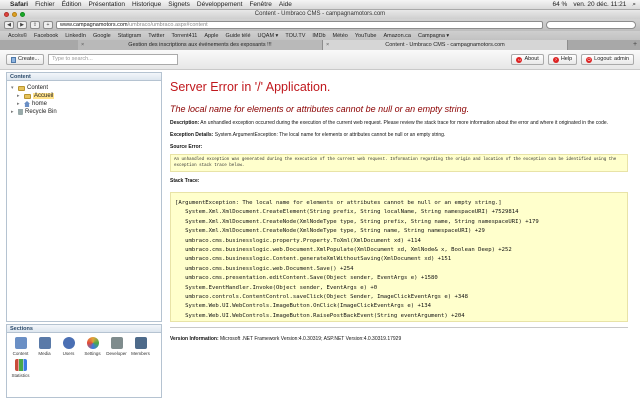 This screenshot has height=400, width=640. I want to click on bookmark-item: LinkedIn, so click(75, 36).